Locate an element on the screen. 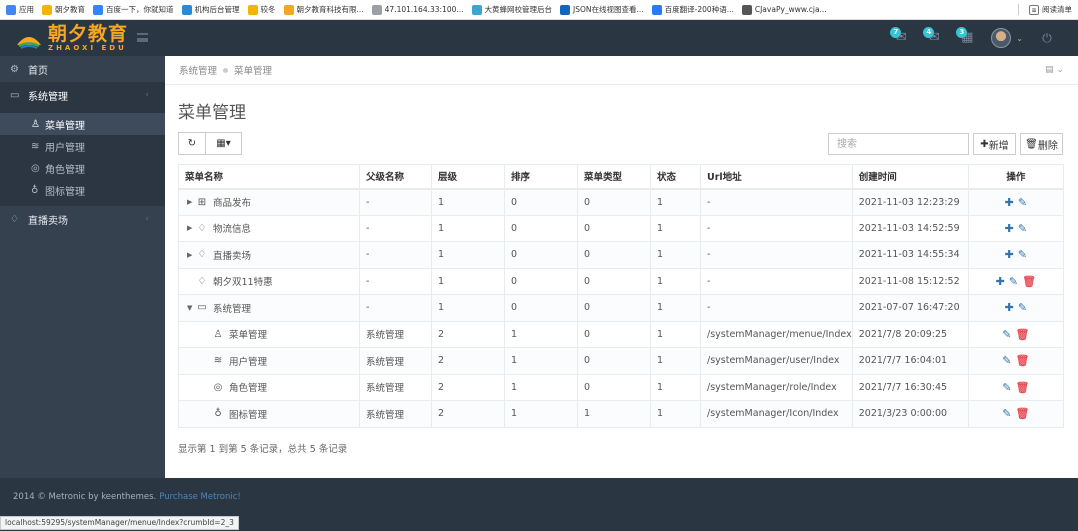  cell-created: 2021/7/8 20:09:25 is located at coordinates (910, 334).